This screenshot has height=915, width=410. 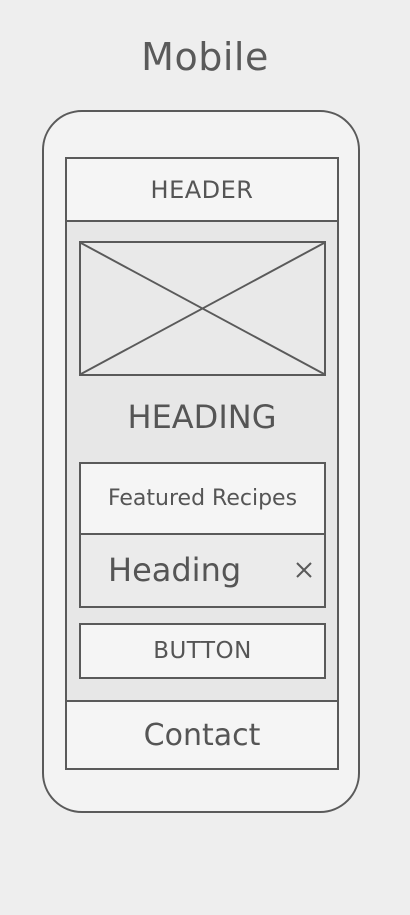 I want to click on footer-contact: Contact, so click(x=202, y=734).